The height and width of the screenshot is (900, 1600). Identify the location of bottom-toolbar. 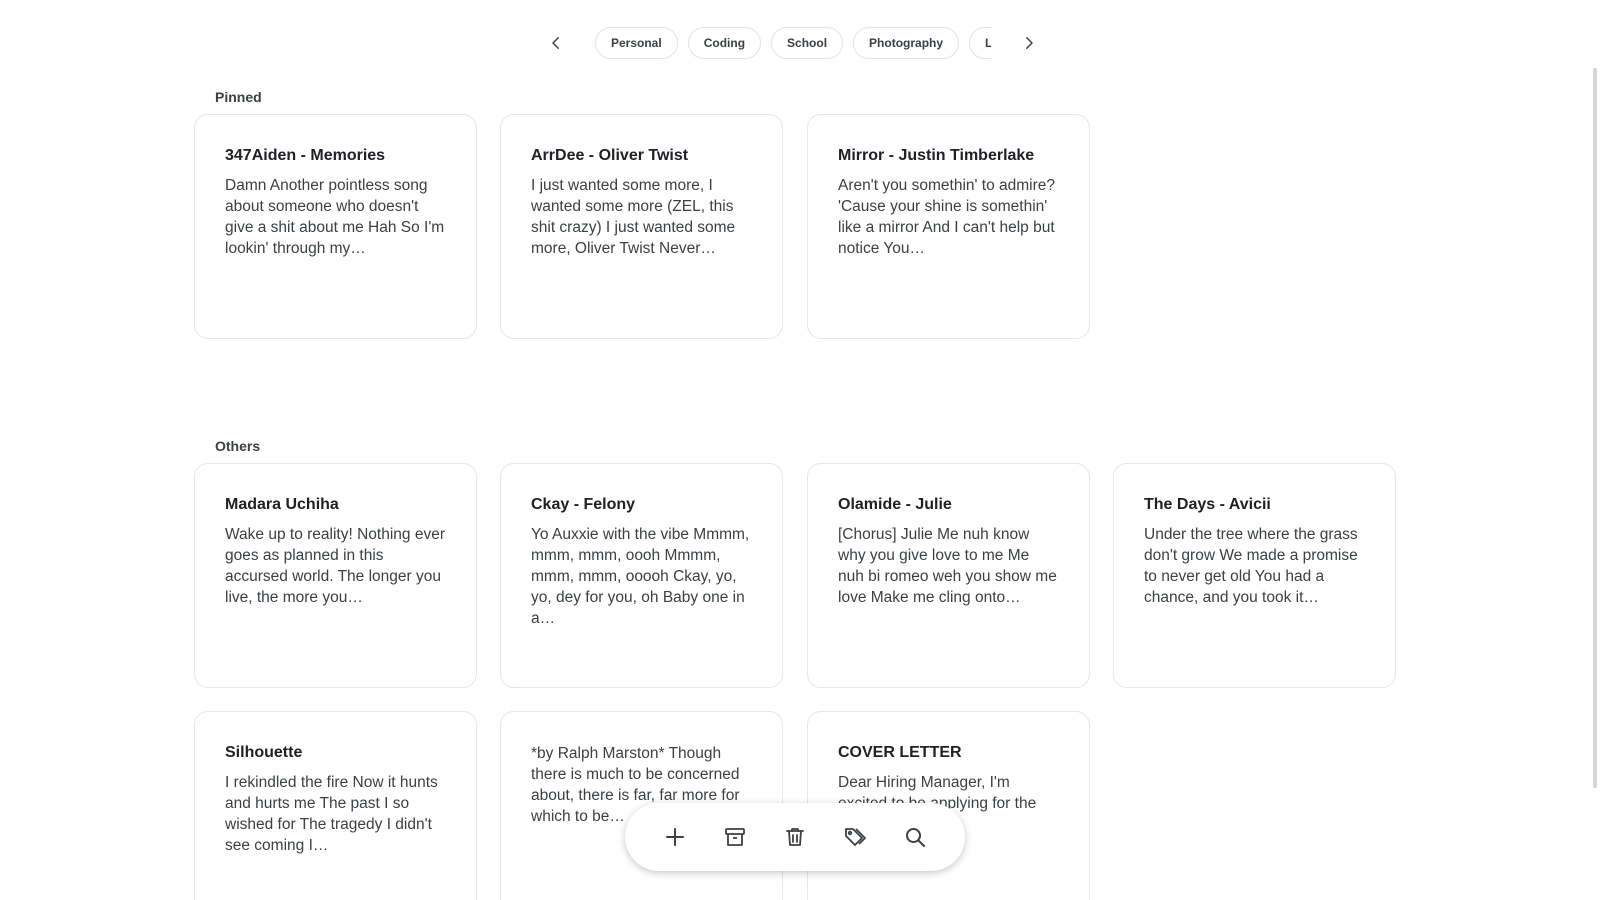
(795, 837).